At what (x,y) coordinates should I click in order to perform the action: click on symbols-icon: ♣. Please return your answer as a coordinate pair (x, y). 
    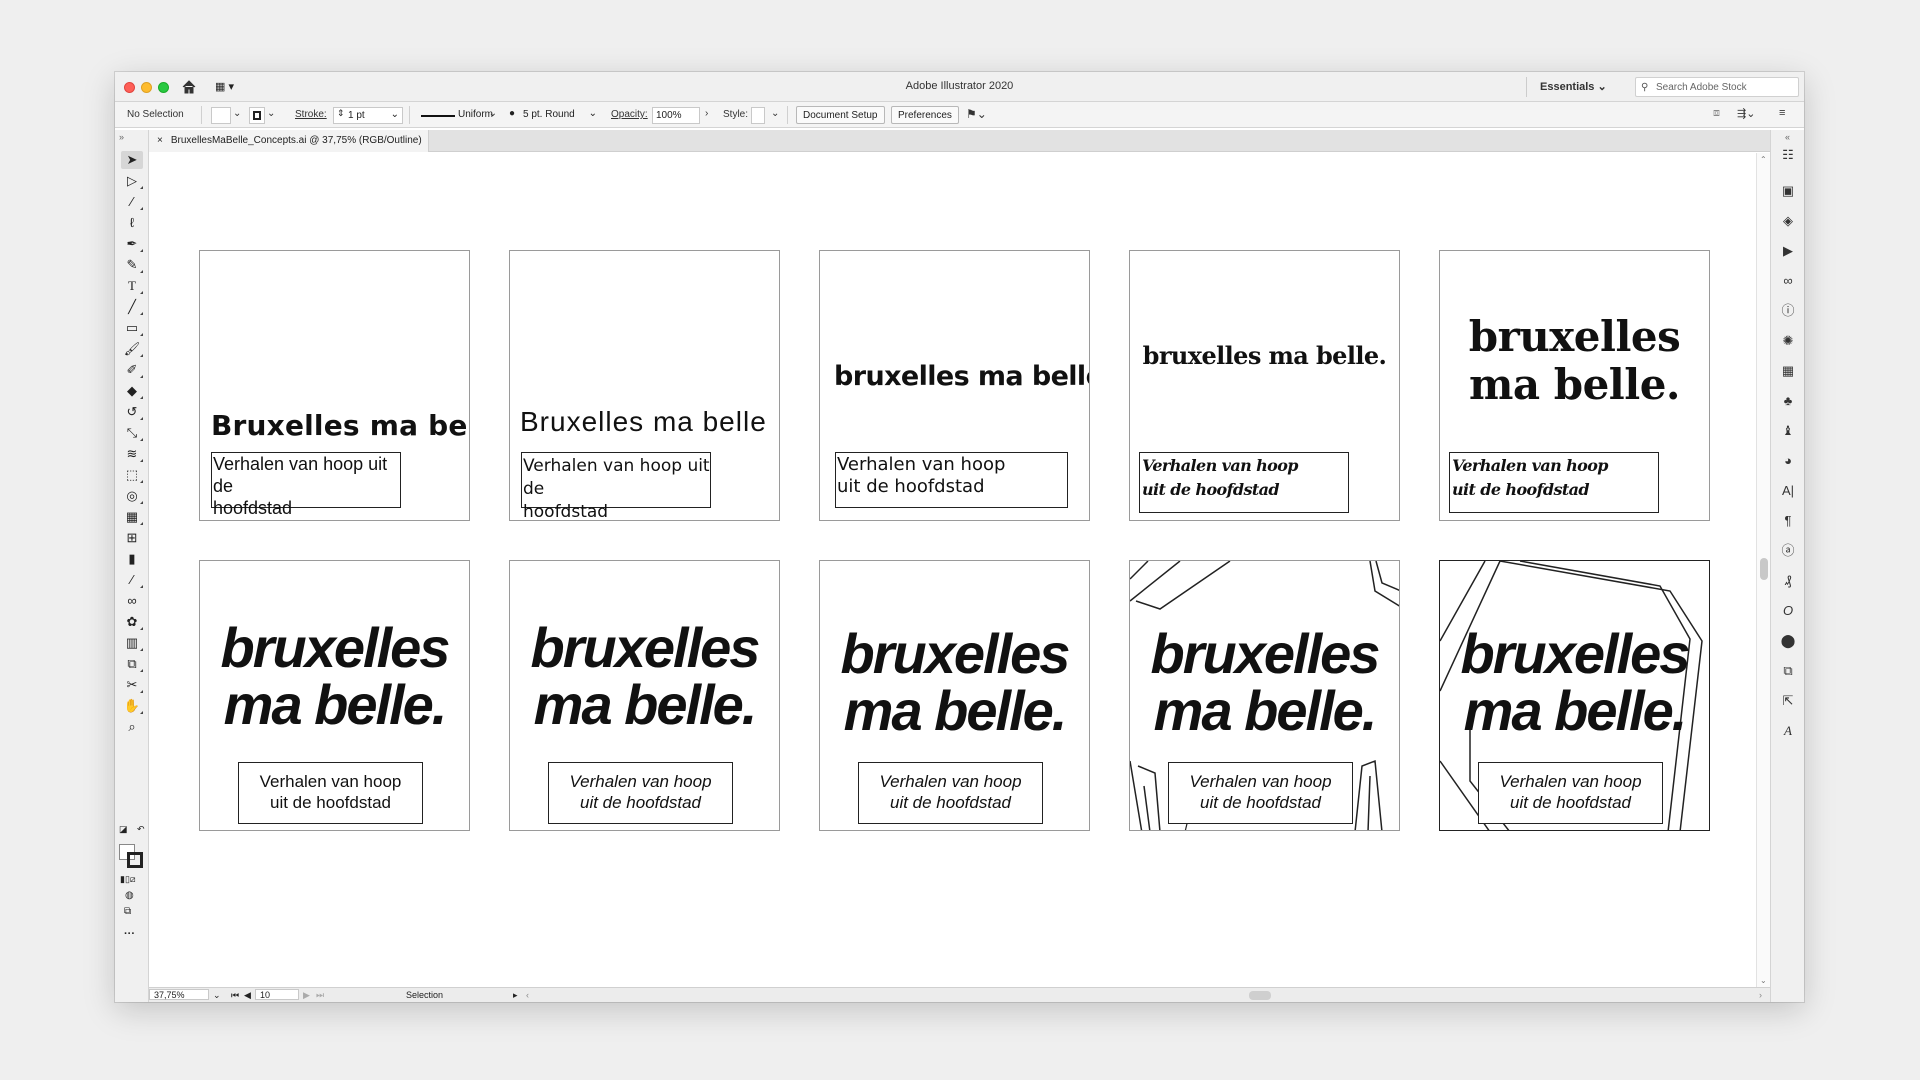
    Looking at the image, I should click on (1788, 401).